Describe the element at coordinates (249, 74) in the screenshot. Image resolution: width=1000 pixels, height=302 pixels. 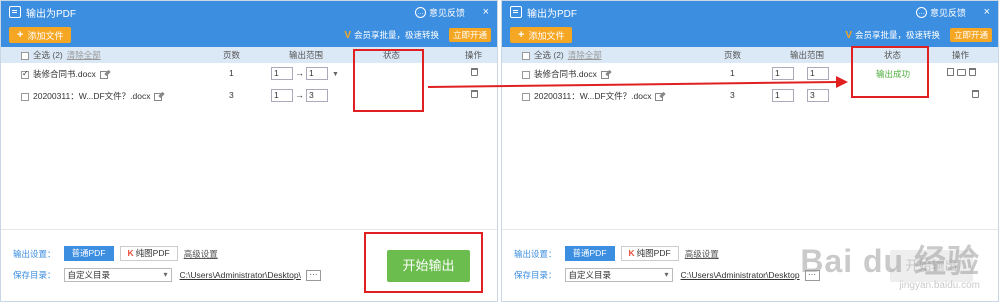
I see `file-row: 装修合同书.docx 1 1→1▼` at that location.